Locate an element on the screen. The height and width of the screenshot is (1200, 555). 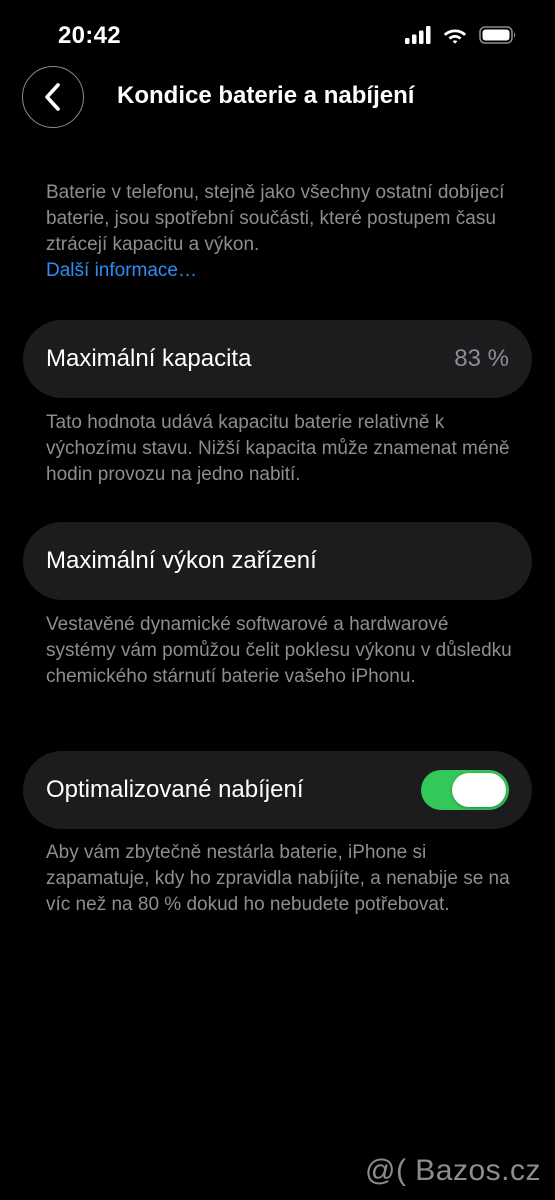
back-button is located at coordinates (53, 97).